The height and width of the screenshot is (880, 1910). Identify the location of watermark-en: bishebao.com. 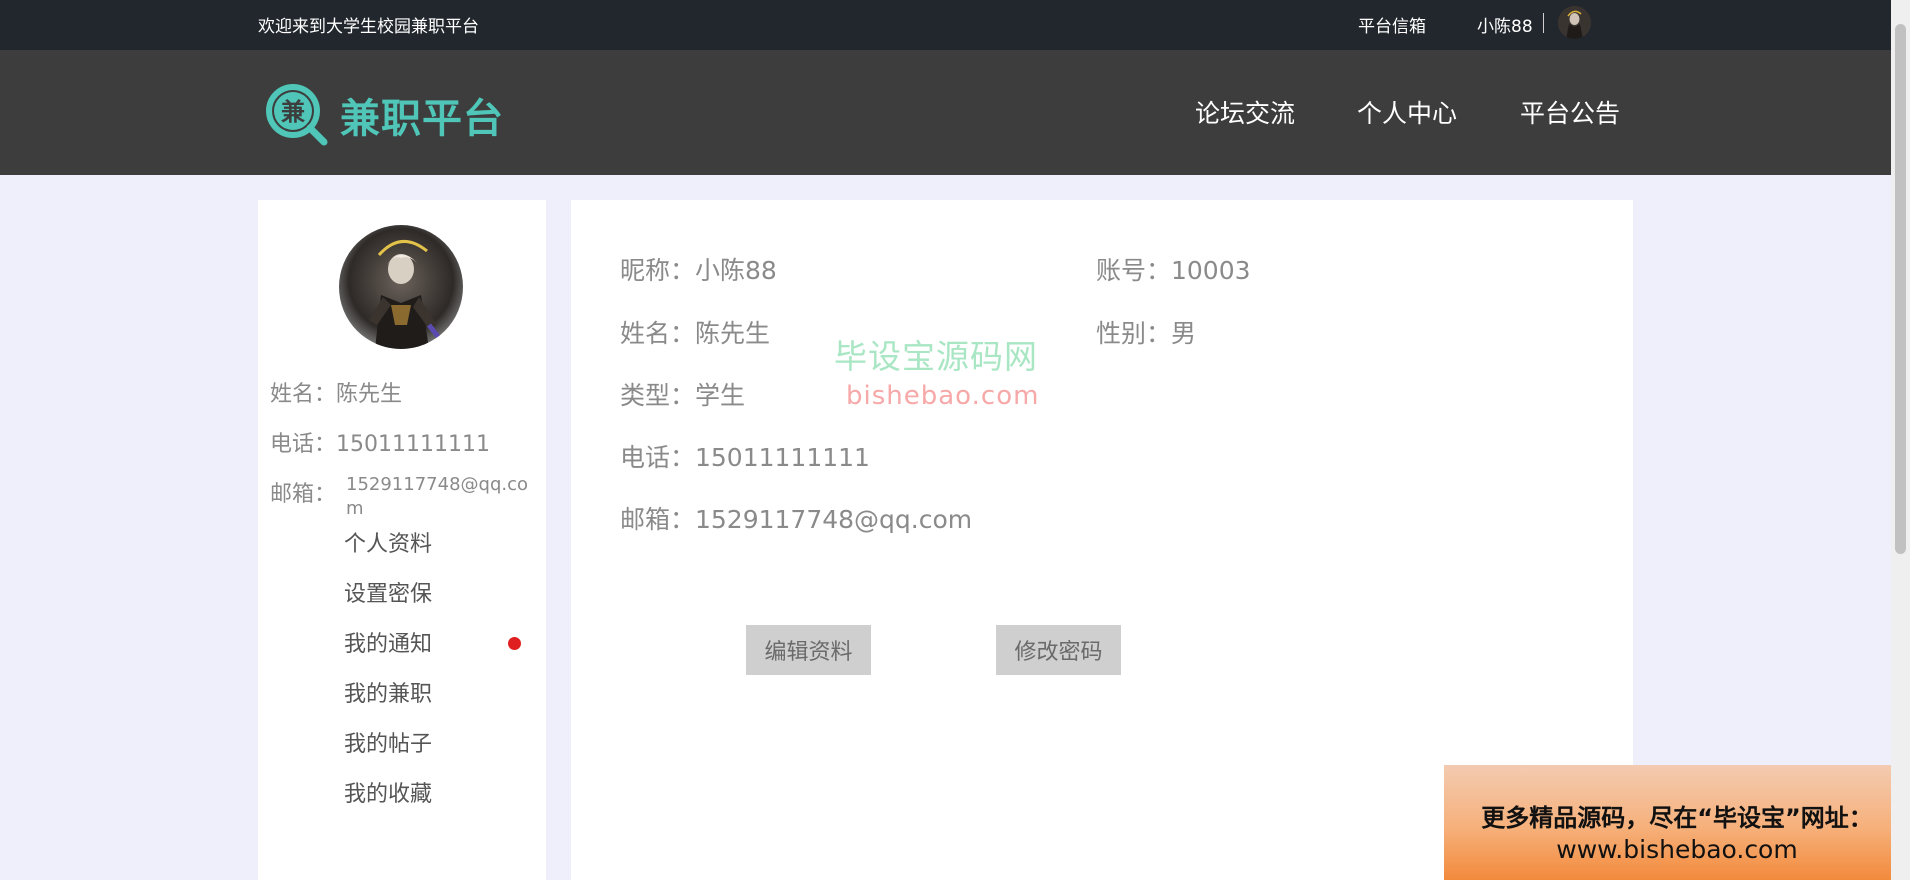
(943, 396).